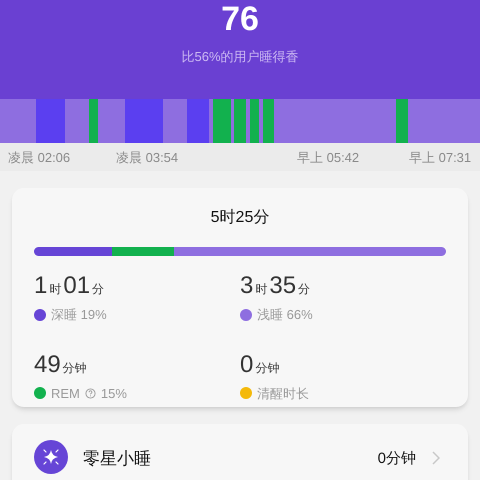 The height and width of the screenshot is (480, 480). What do you see at coordinates (260, 365) in the screenshot?
I see `duration-value: 0 分钟` at bounding box center [260, 365].